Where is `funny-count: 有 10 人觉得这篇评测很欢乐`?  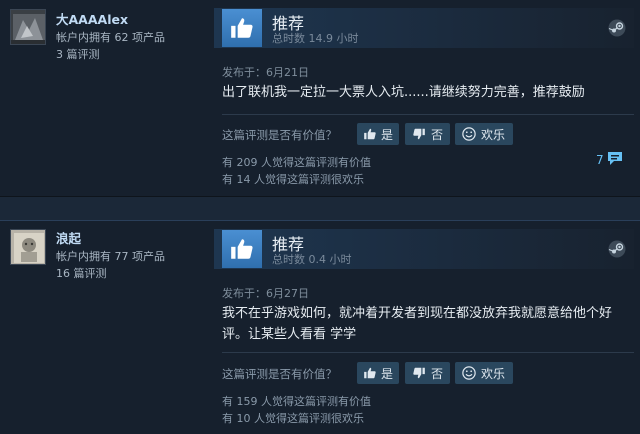
funny-count: 有 10 人觉得这篇评测很欢乐 is located at coordinates (293, 418).